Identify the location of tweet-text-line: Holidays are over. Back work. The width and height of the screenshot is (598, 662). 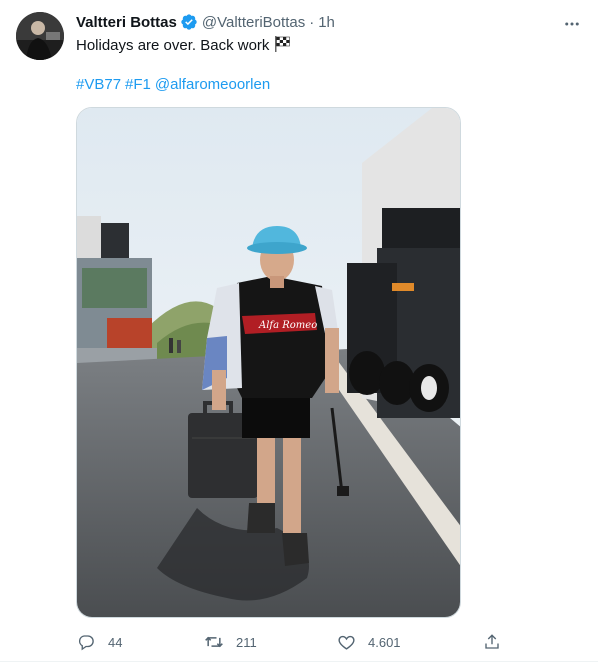
(183, 47).